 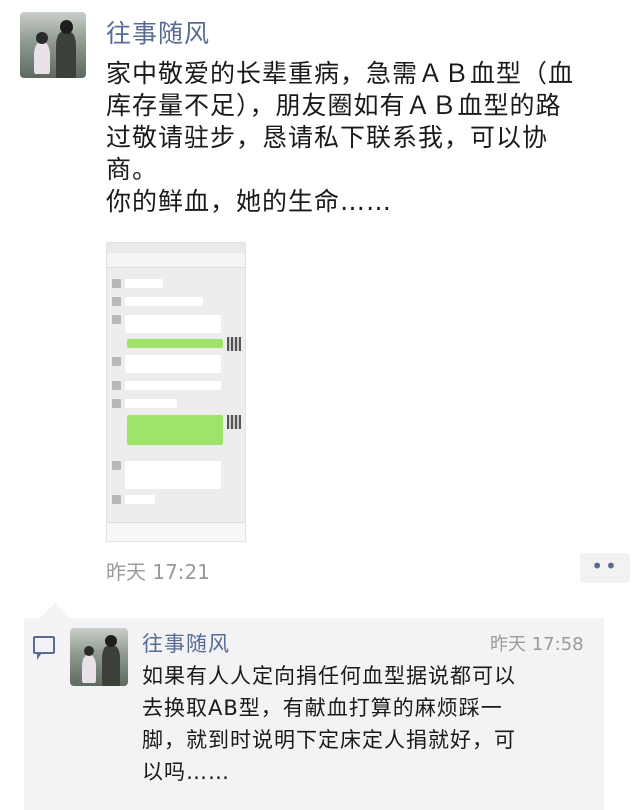 What do you see at coordinates (158, 32) in the screenshot?
I see `post-nickname: 往事随风` at bounding box center [158, 32].